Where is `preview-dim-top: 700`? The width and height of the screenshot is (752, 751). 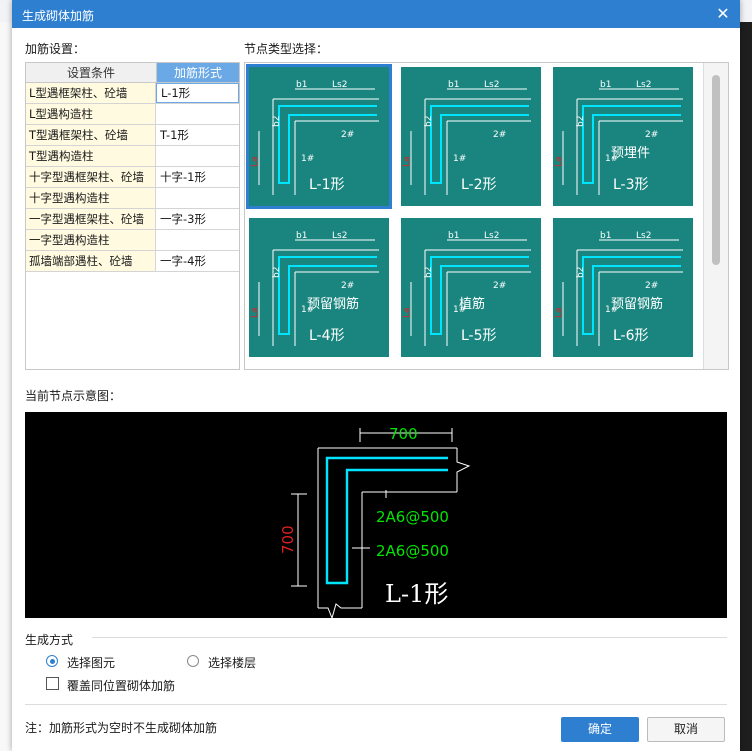 preview-dim-top: 700 is located at coordinates (403, 434).